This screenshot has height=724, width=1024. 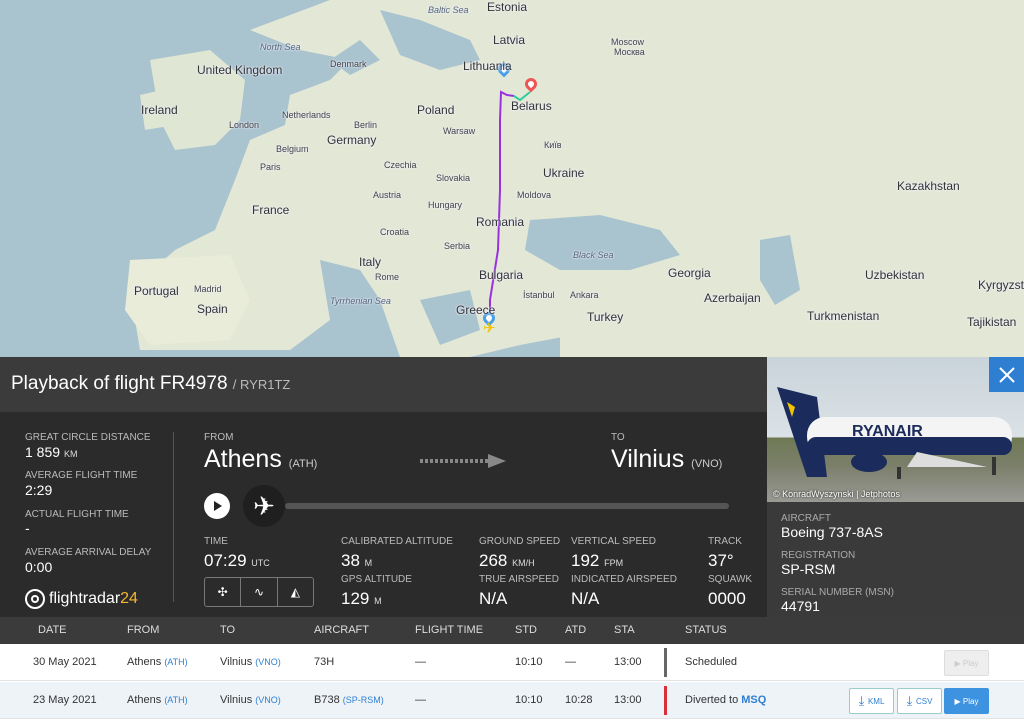 What do you see at coordinates (628, 42) in the screenshot?
I see `map-label-moscow: Moscow` at bounding box center [628, 42].